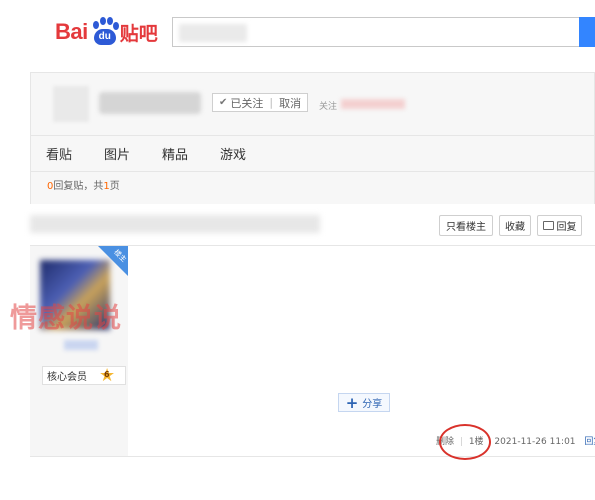 The width and height of the screenshot is (595, 500). Describe the element at coordinates (535, 442) in the screenshot. I see `post-timestamp: 2021-11-26 11:01` at that location.